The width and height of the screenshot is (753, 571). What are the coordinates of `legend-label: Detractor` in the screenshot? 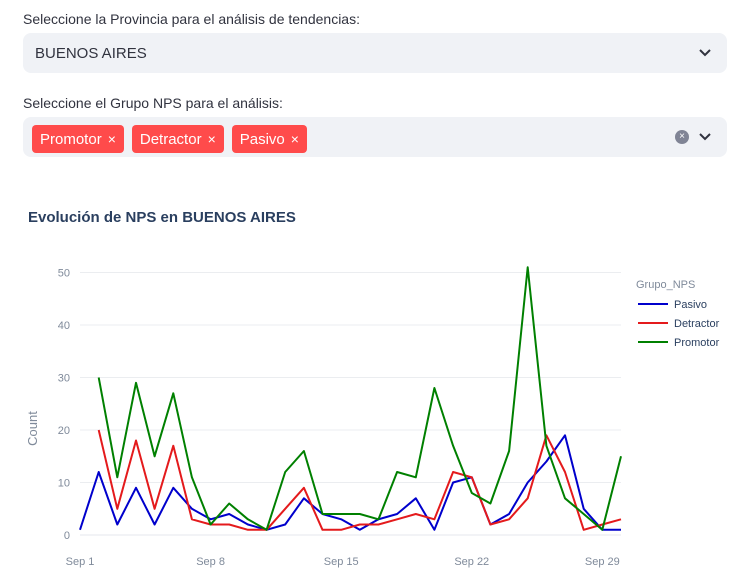 It's located at (697, 324).